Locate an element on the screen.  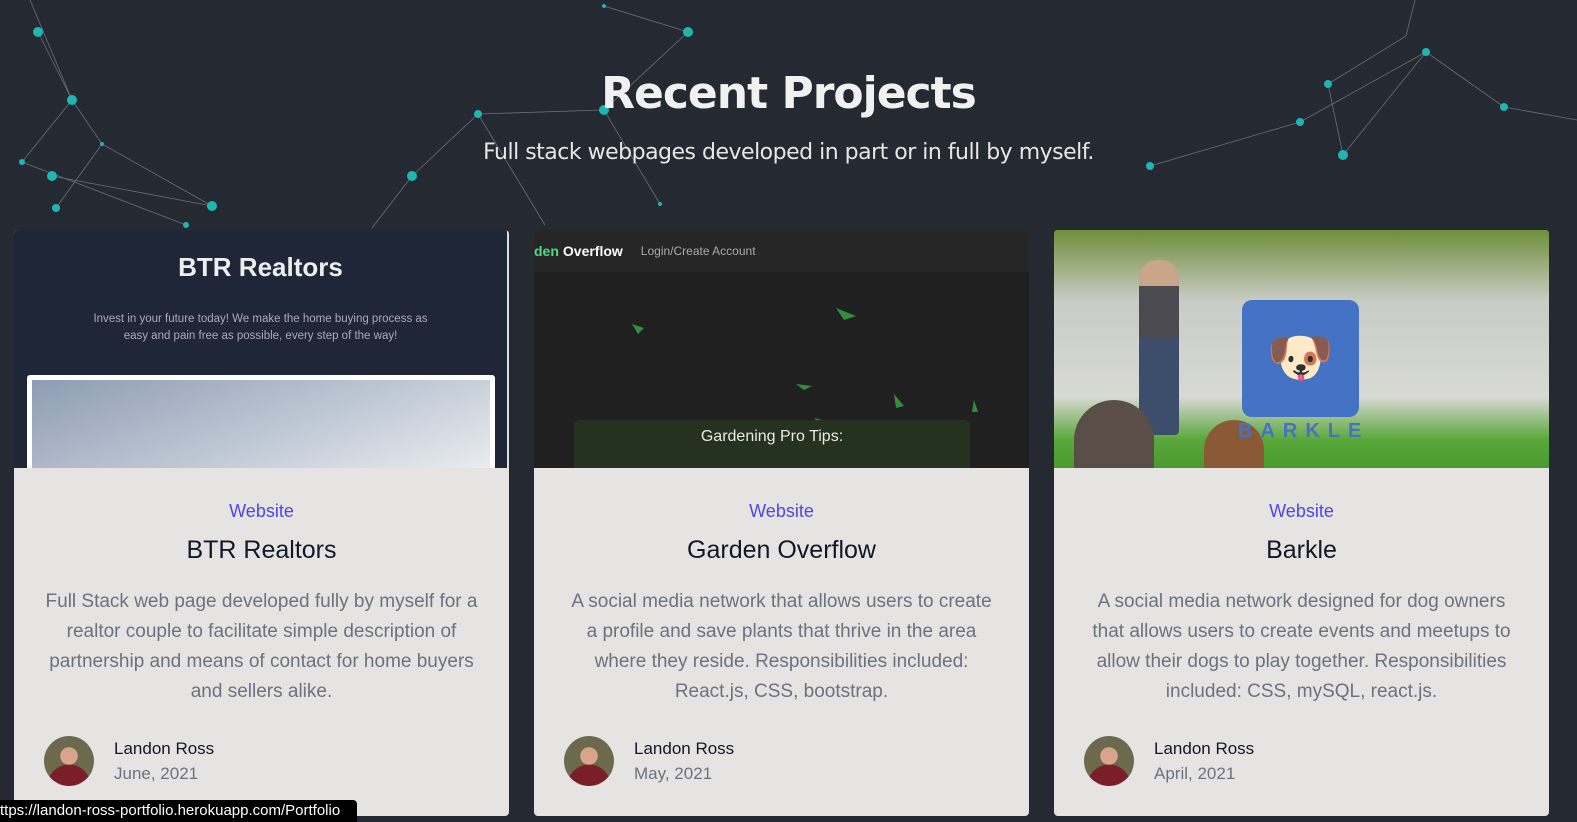
project-name: Garden Overflow is located at coordinates (781, 550).